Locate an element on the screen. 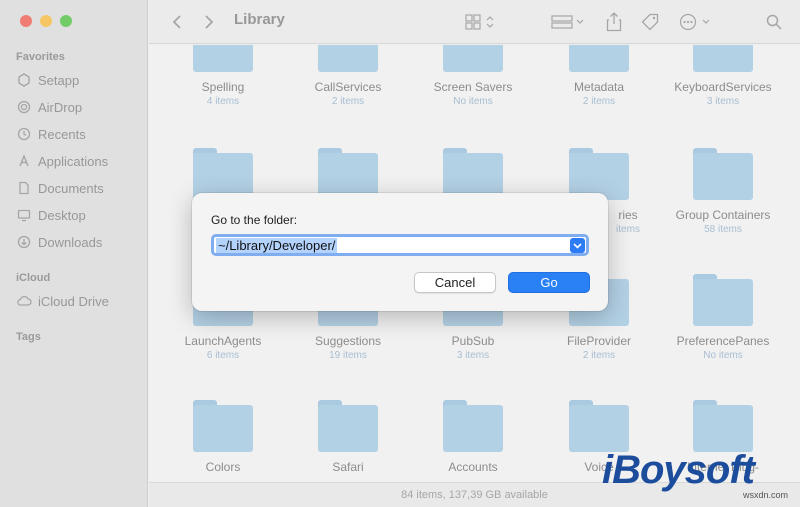 The width and height of the screenshot is (800, 507). iboysoft-logo: iBoysoft is located at coordinates (678, 470).